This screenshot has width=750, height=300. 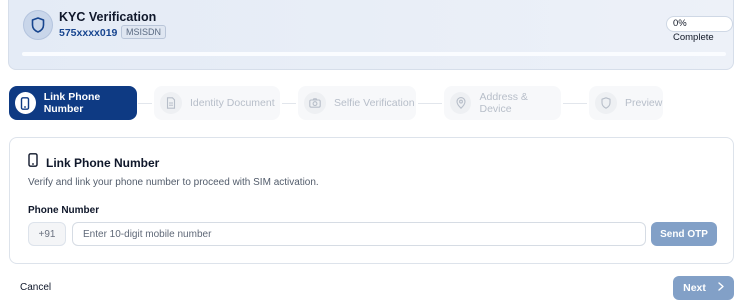 I want to click on step-selfie-verification: Selfie Verification, so click(x=357, y=103).